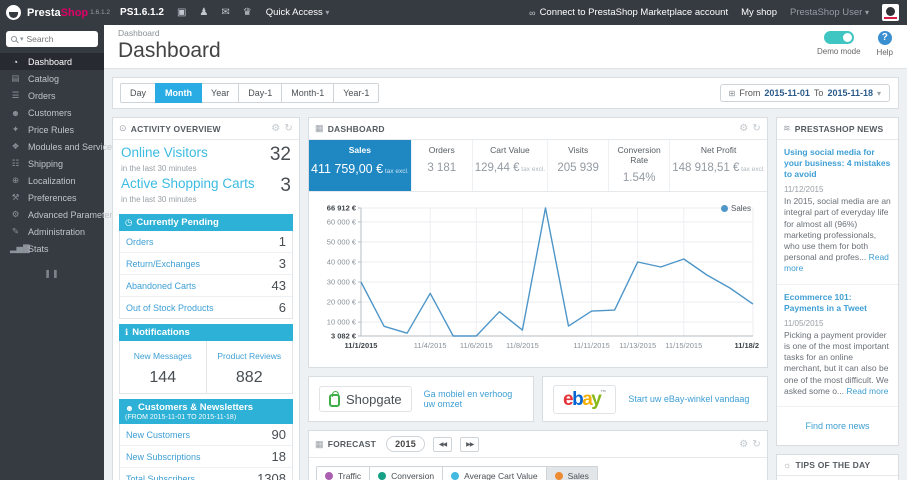  I want to click on trophy-icon: ♛, so click(247, 12).